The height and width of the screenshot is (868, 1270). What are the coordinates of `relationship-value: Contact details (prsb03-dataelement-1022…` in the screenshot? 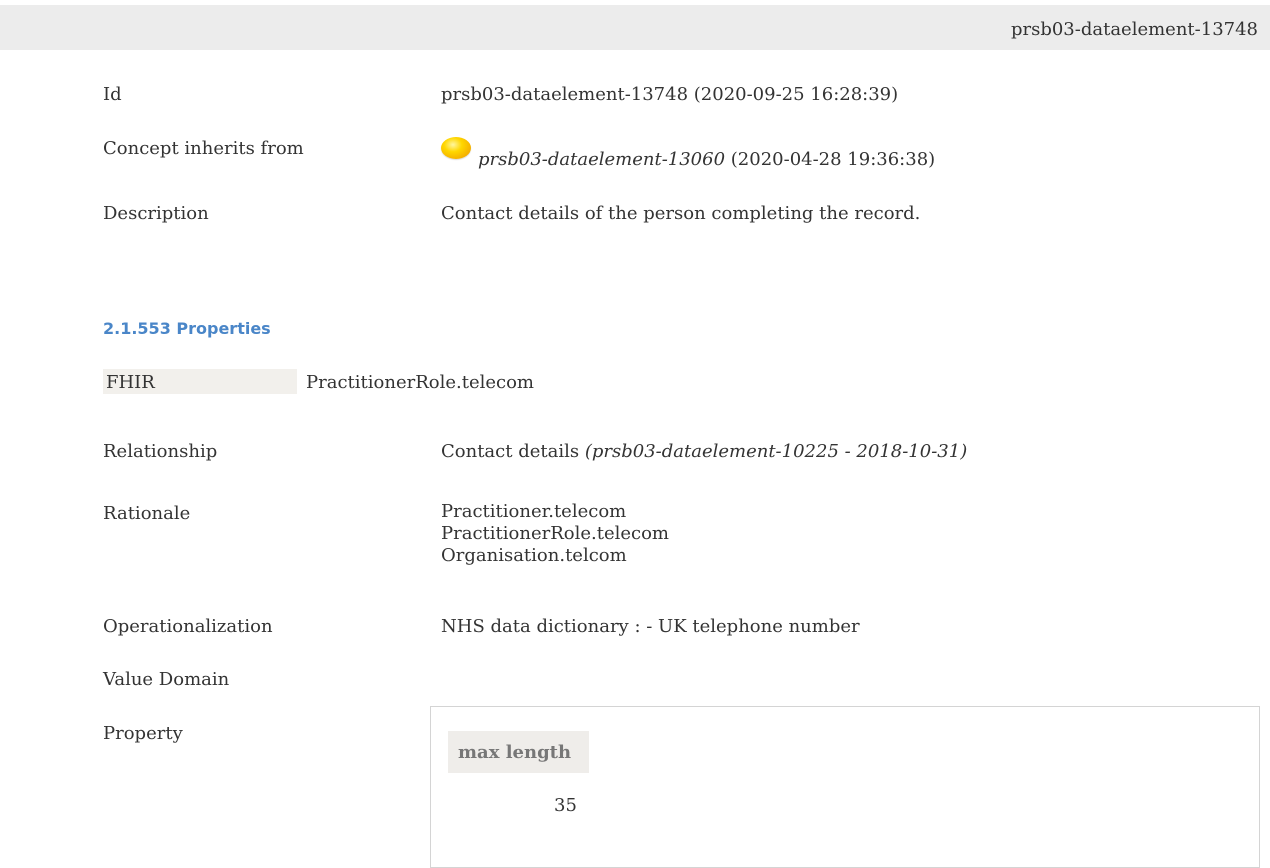 It's located at (704, 451).